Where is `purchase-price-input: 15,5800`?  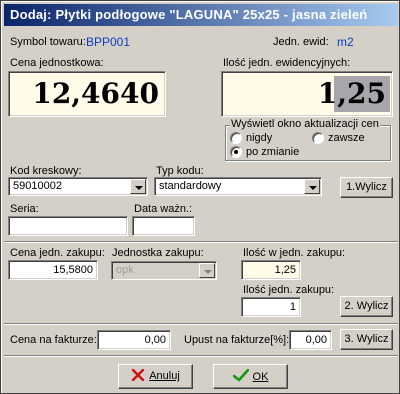
purchase-price-input: 15,5800 is located at coordinates (53, 270).